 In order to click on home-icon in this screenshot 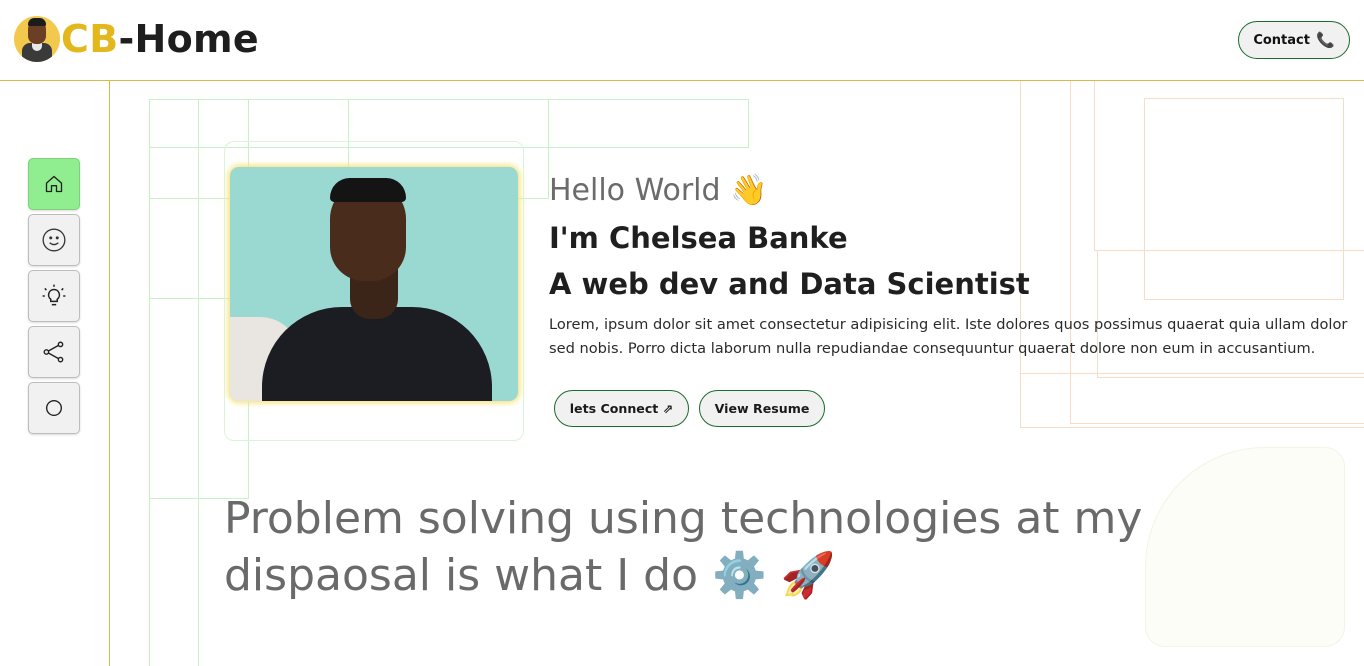, I will do `click(54, 184)`.